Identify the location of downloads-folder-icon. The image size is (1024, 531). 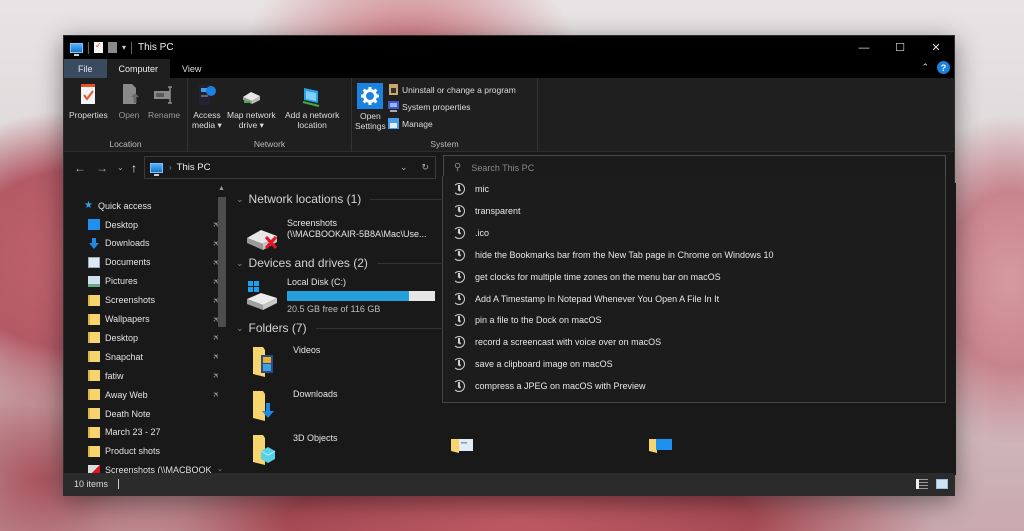
(269, 406).